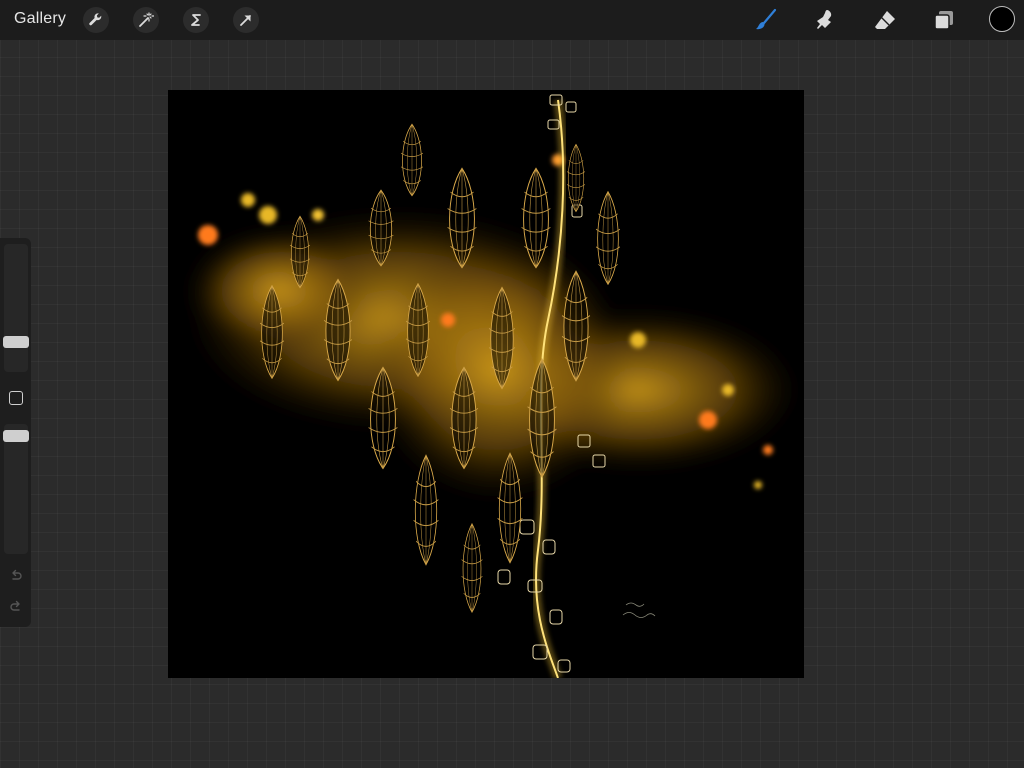  I want to click on undo-icon, so click(16, 576).